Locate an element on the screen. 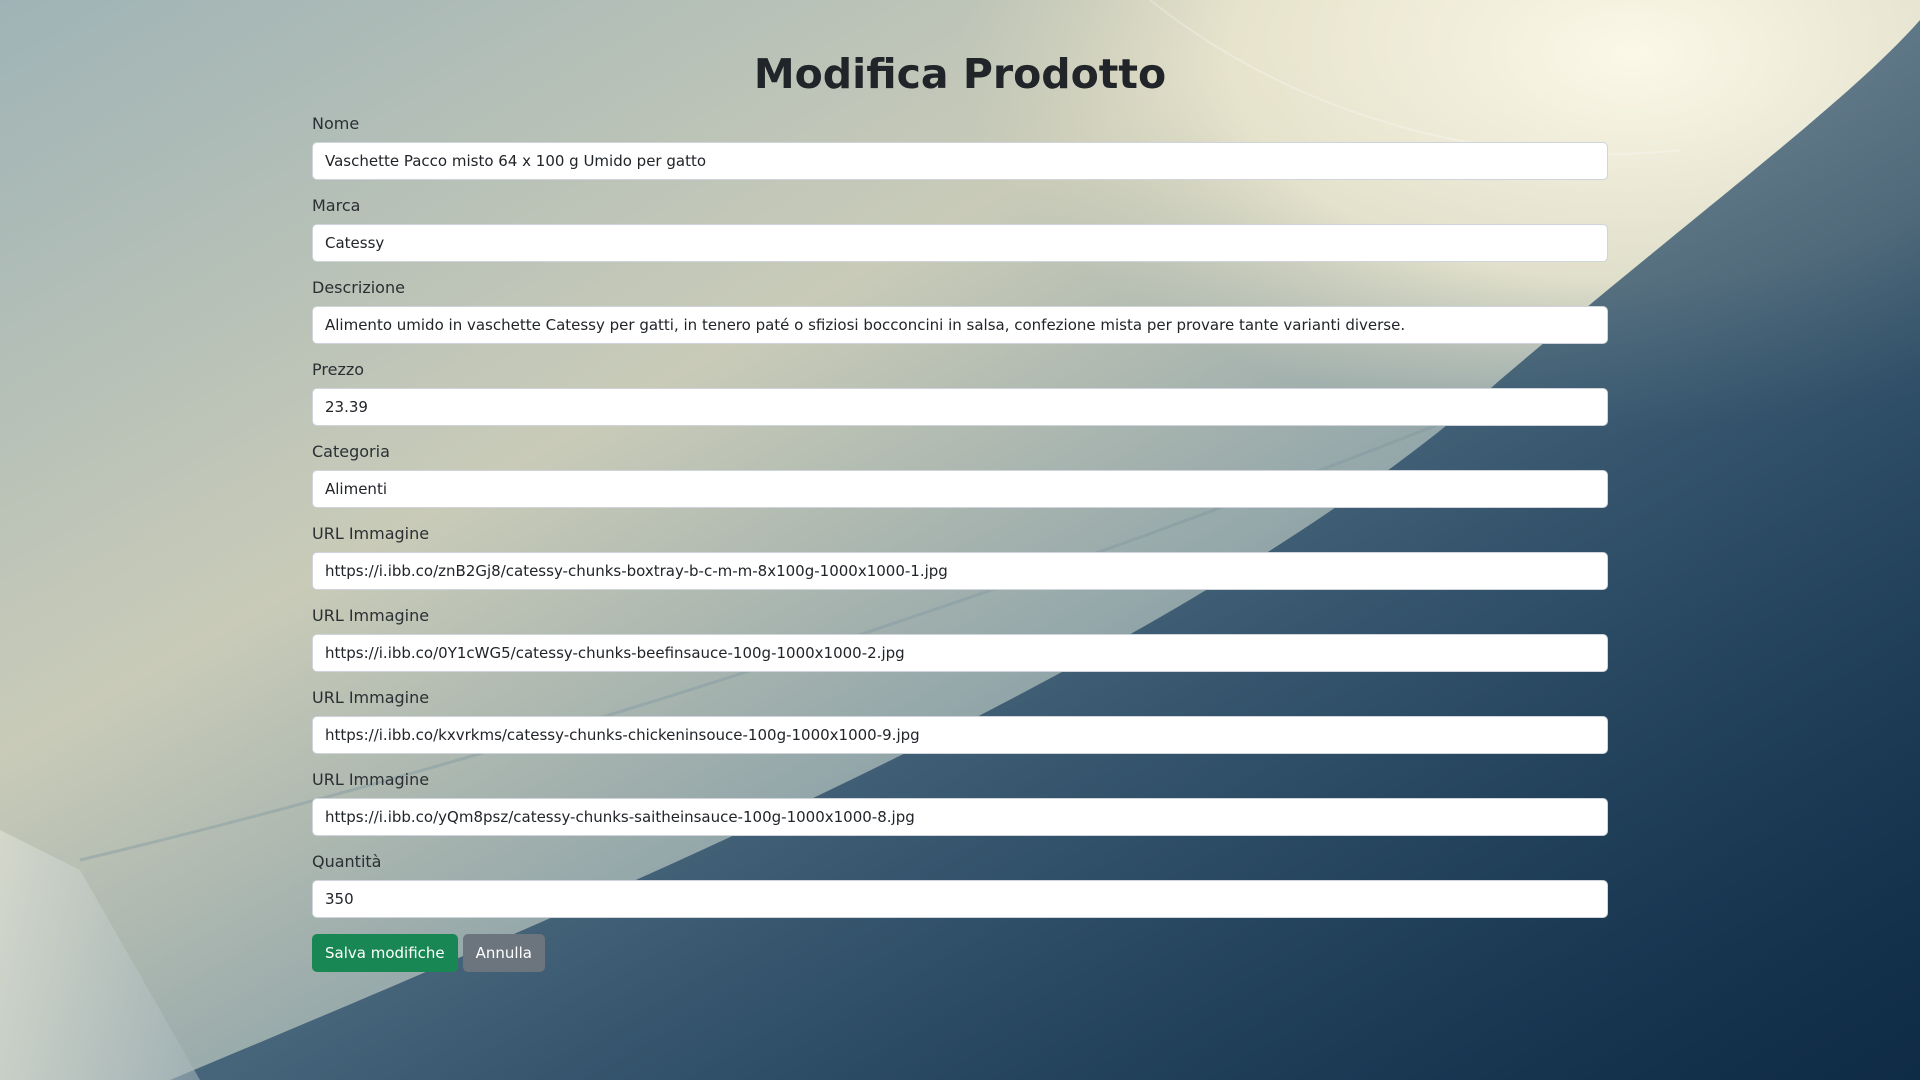 This screenshot has width=1920, height=1080. nome-group: Nome is located at coordinates (960, 147).